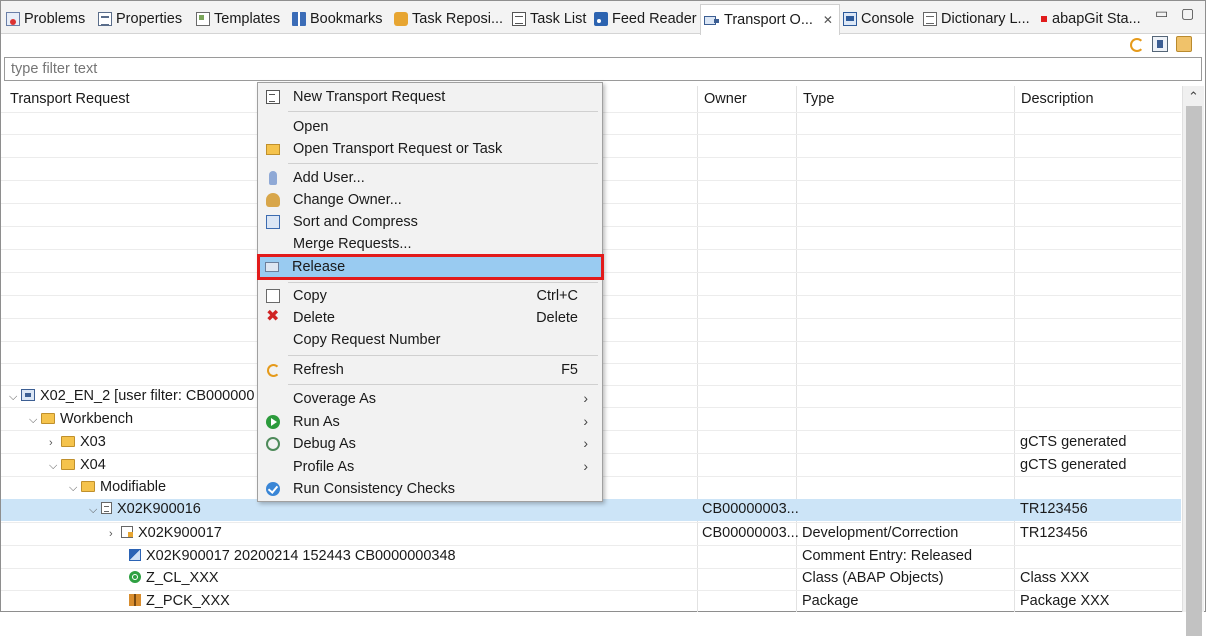  I want to click on debug-icon, so click(273, 444).